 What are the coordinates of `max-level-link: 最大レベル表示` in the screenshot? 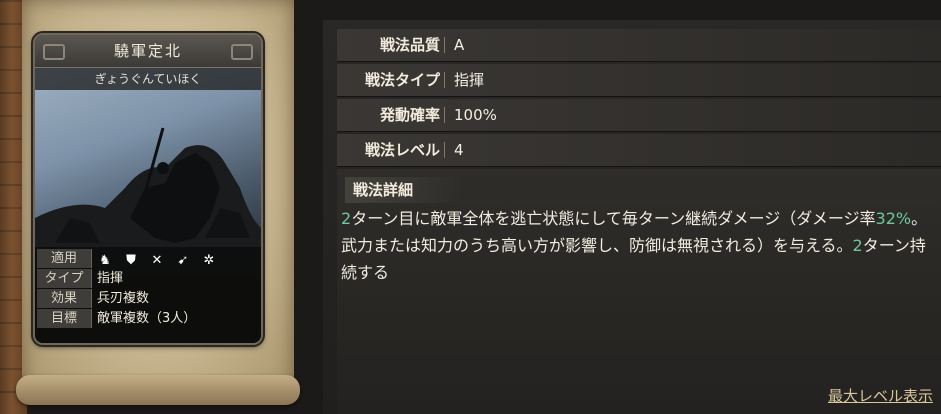 It's located at (880, 395).